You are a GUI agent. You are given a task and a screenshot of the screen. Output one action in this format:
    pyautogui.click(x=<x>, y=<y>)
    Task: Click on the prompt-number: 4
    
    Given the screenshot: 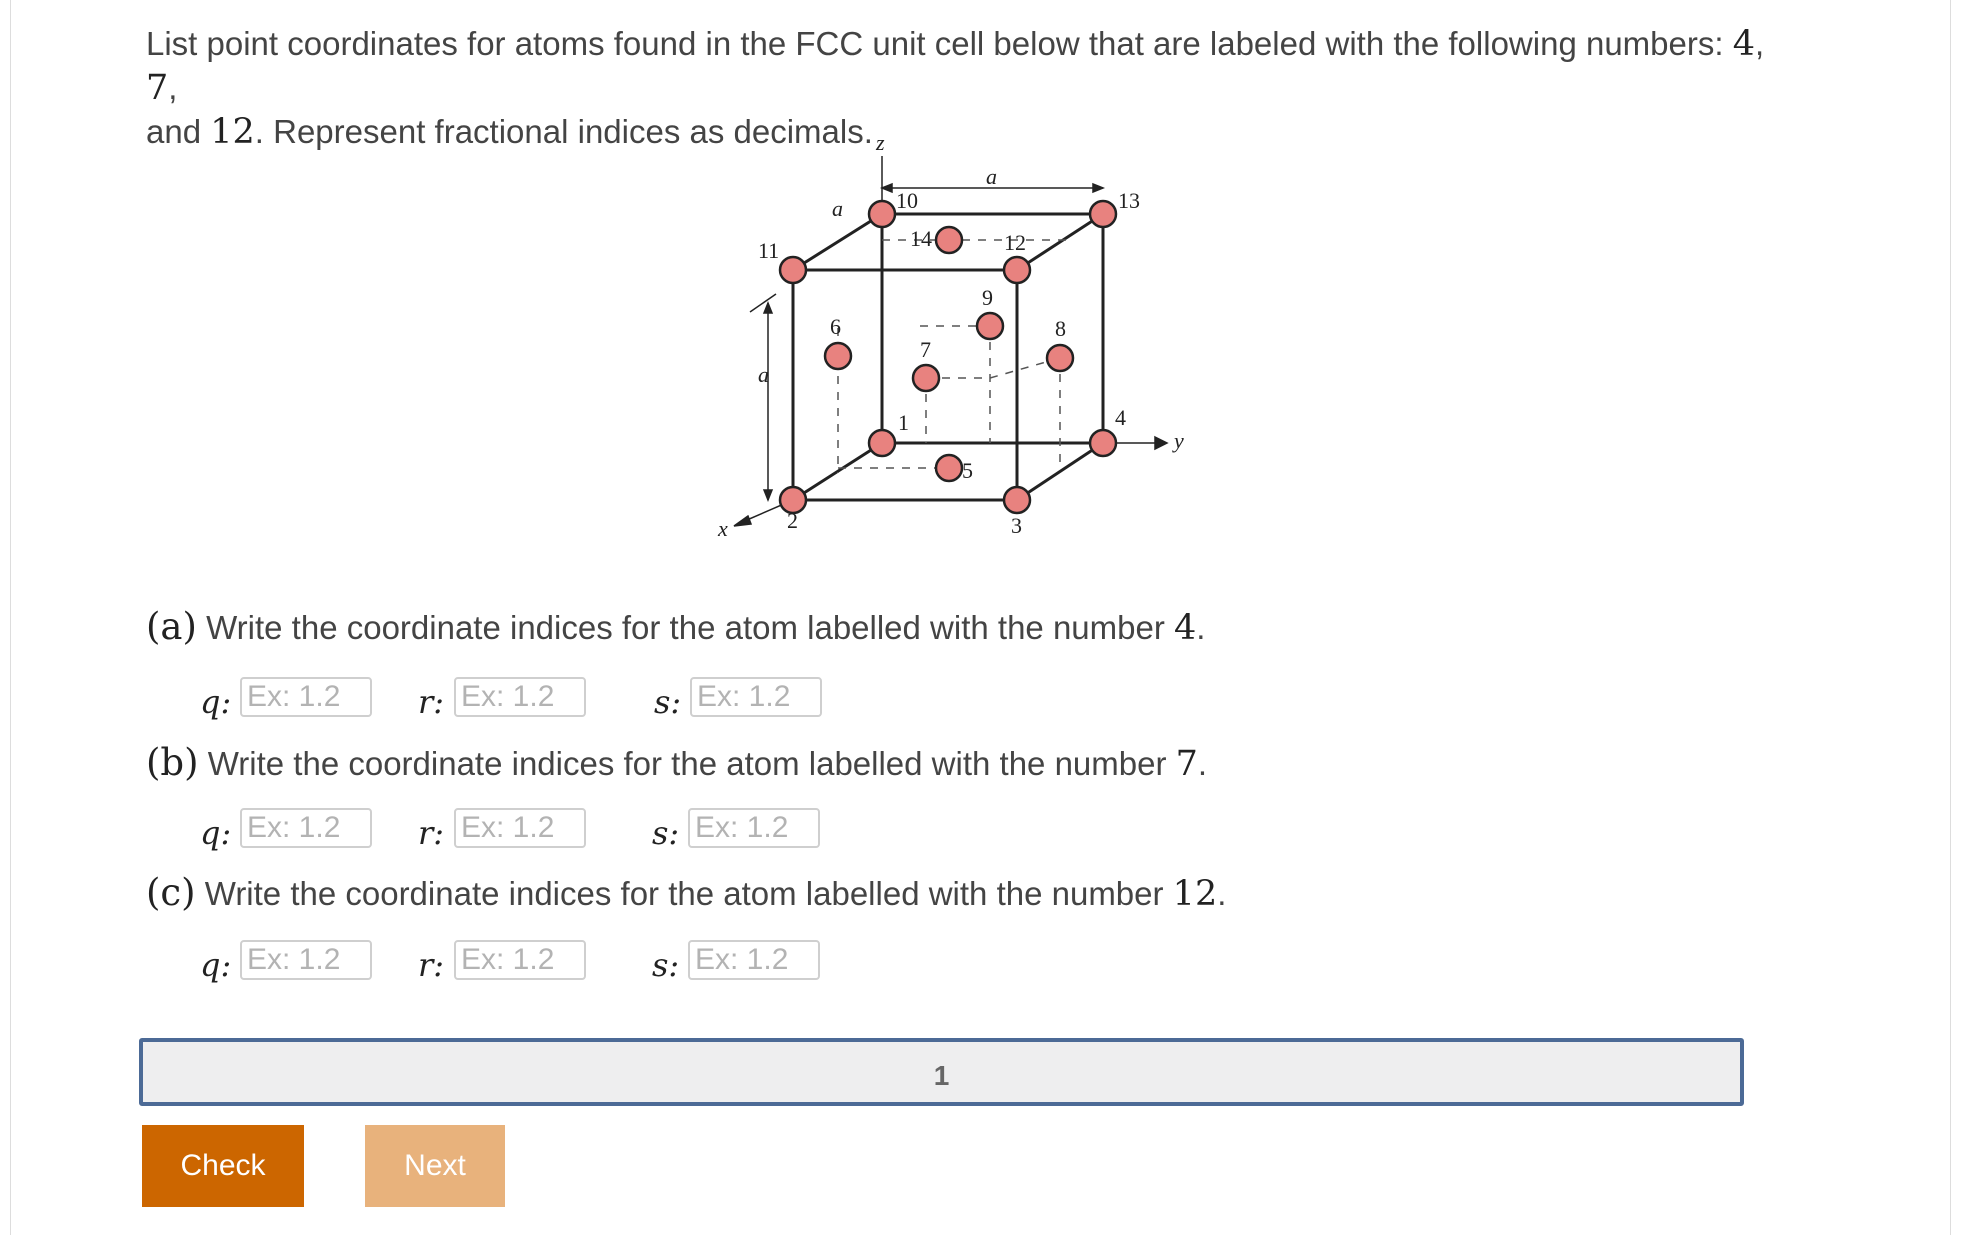 What is the action you would take?
    pyautogui.click(x=1743, y=44)
    